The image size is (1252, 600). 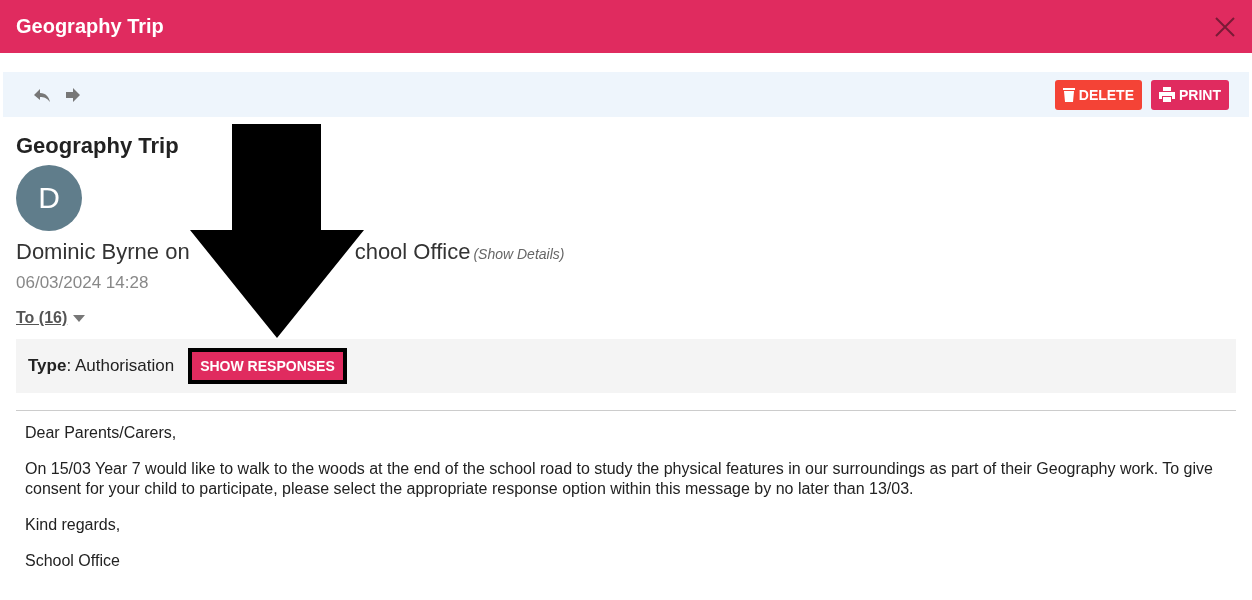 What do you see at coordinates (1098, 94) in the screenshot?
I see `delete-button: DELETE` at bounding box center [1098, 94].